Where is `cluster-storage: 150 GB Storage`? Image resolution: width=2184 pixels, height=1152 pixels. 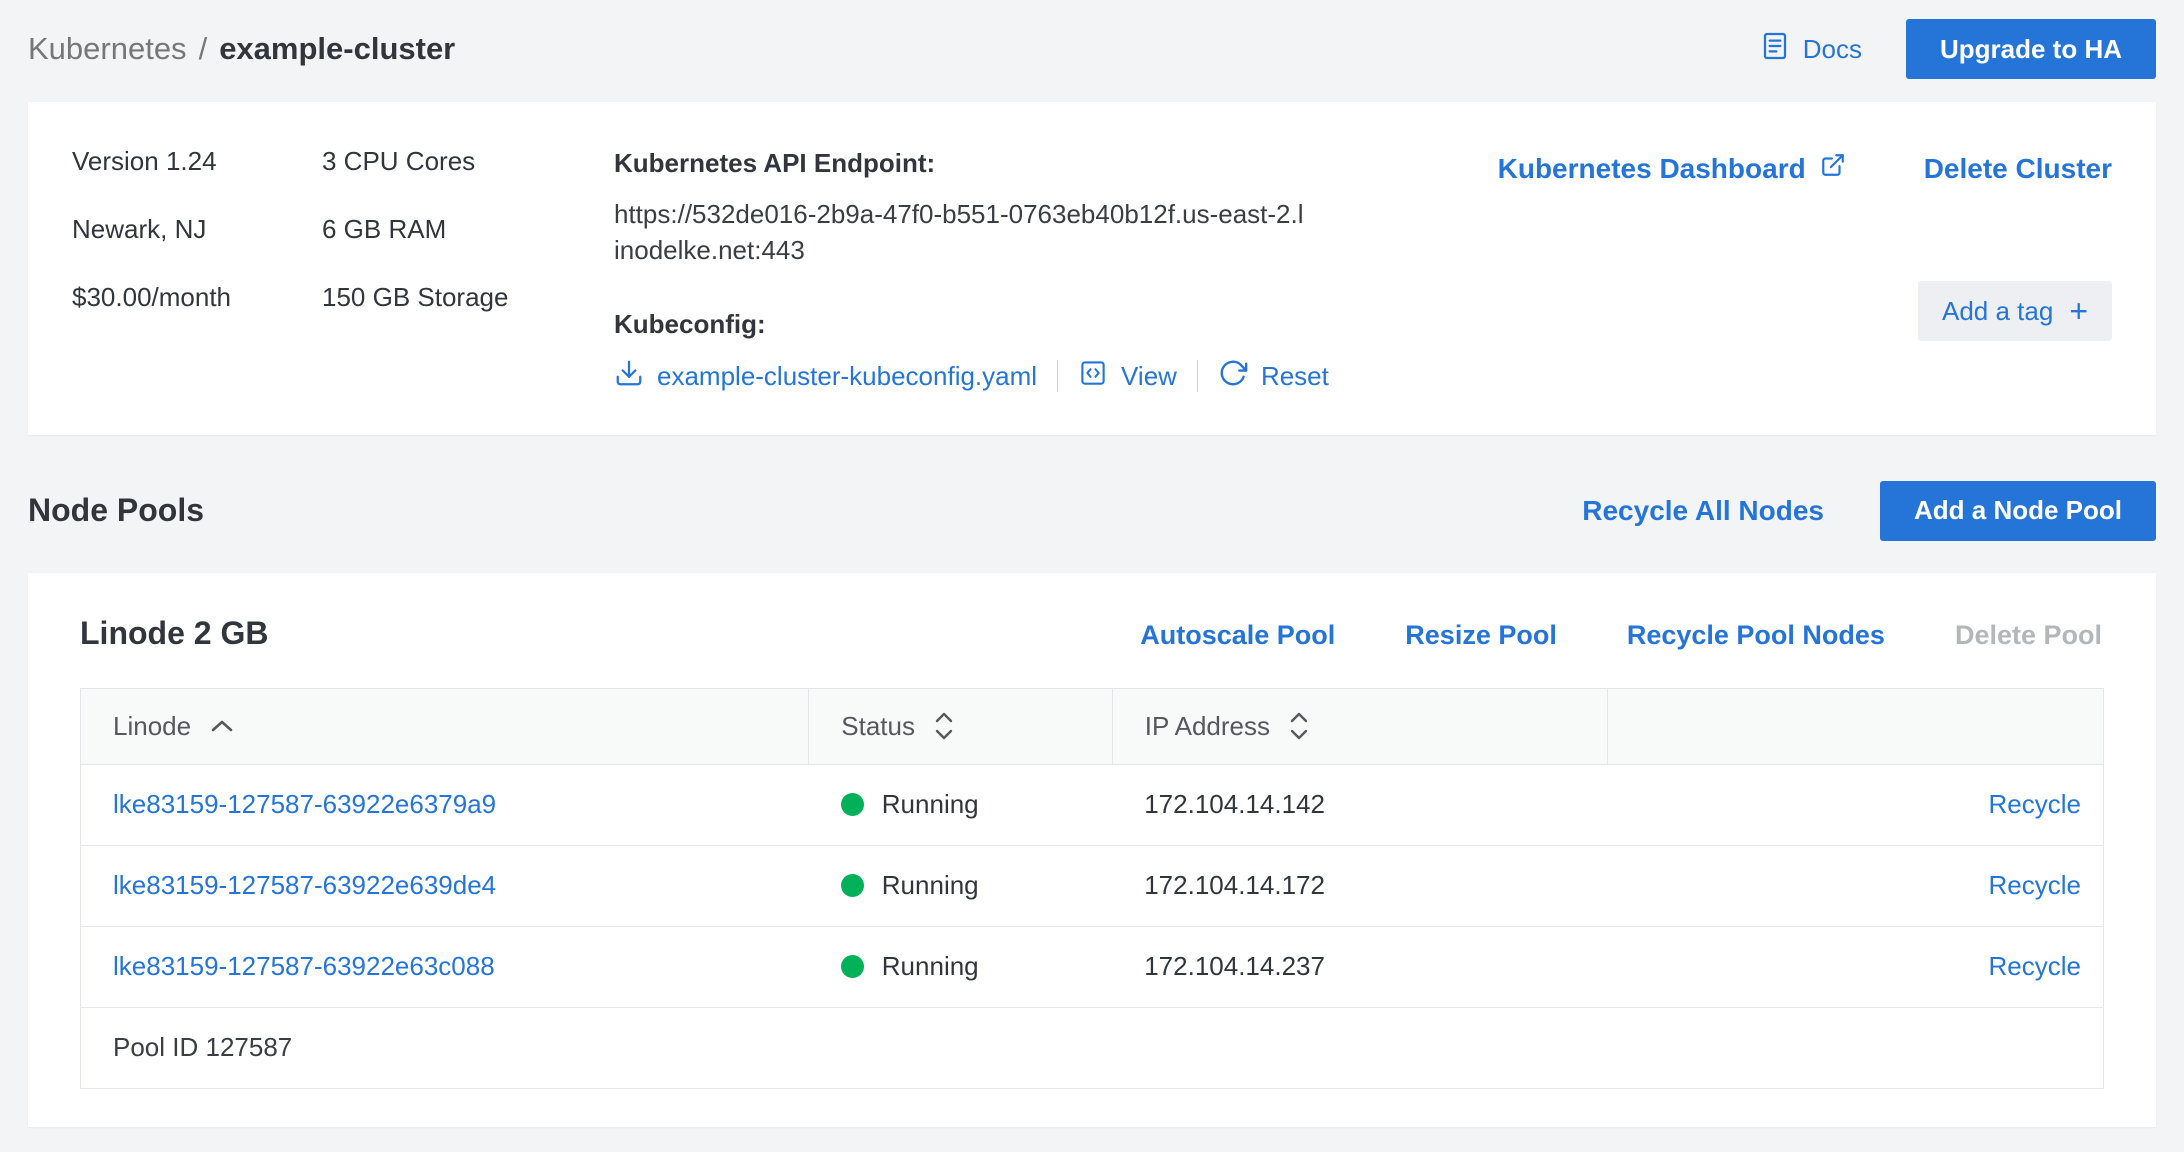
cluster-storage: 150 GB Storage is located at coordinates (415, 297).